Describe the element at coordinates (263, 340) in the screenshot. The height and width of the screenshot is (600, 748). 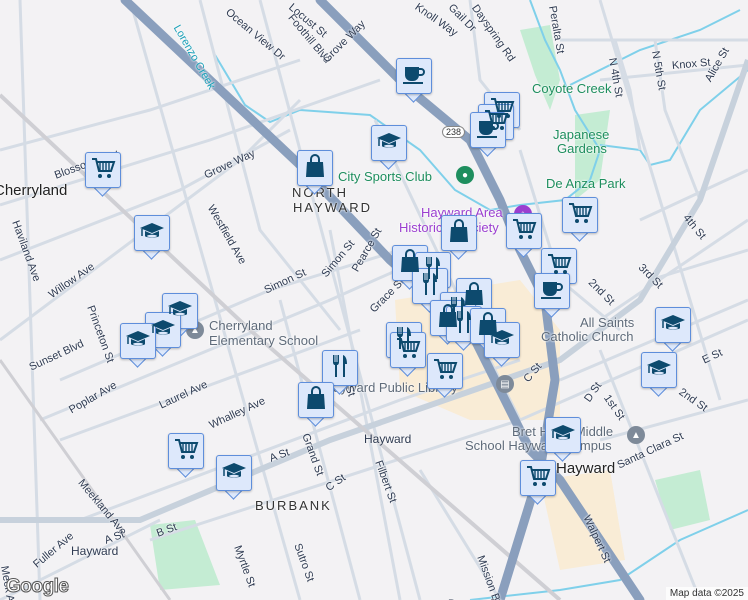
I see `poi-label: Elementary School` at that location.